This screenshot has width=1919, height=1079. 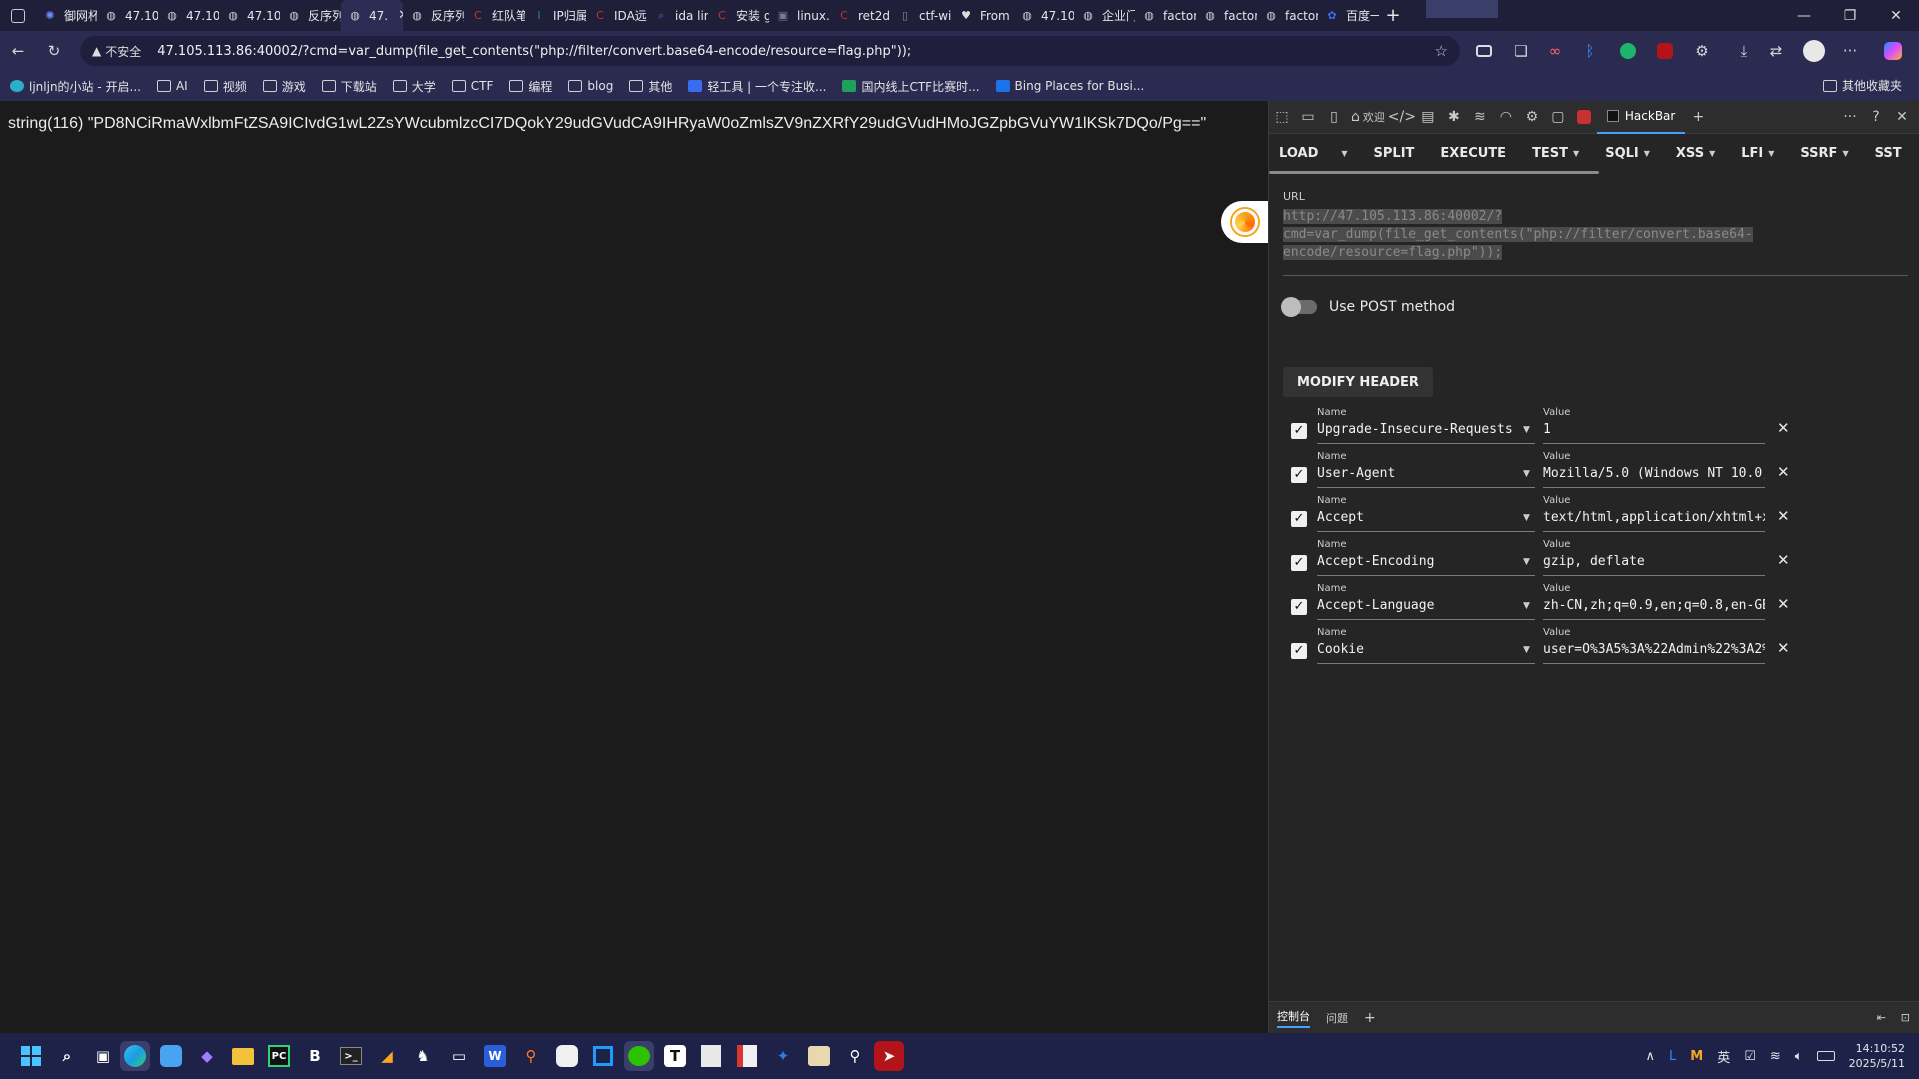 I want to click on back-button: ←, so click(x=18, y=51).